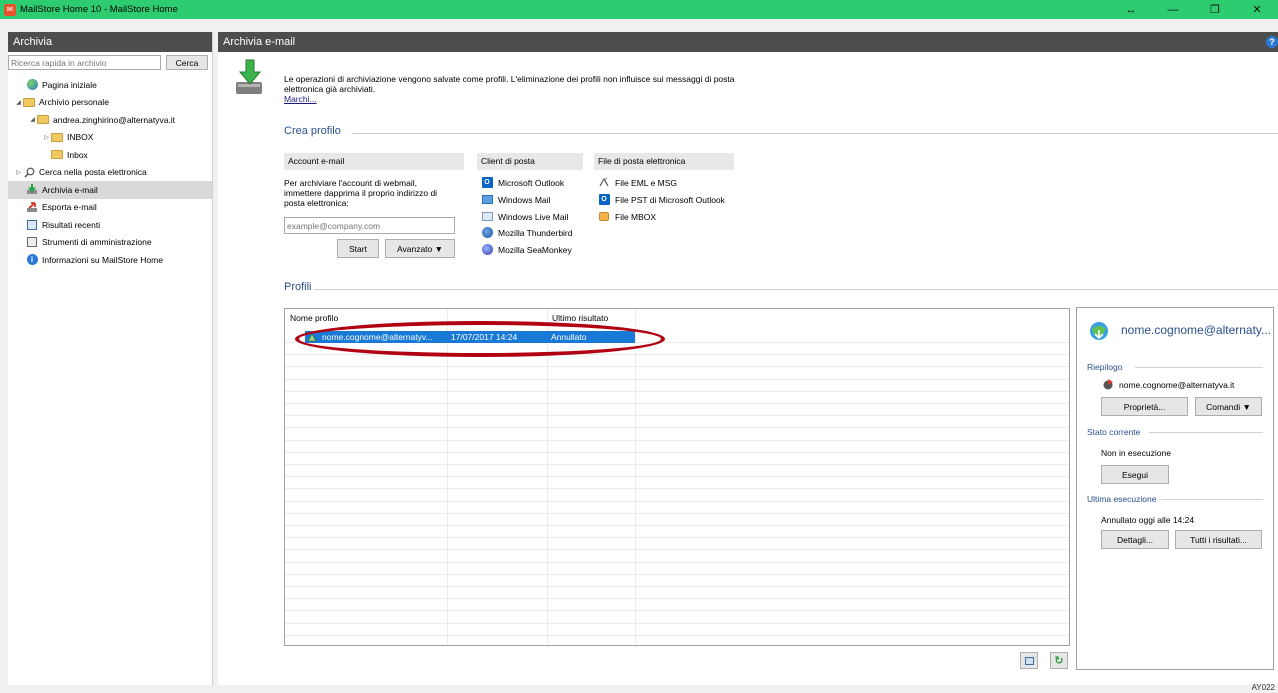 The height and width of the screenshot is (693, 1278). I want to click on sidebar-item-archive-email: Archivia e-mail, so click(110, 190).